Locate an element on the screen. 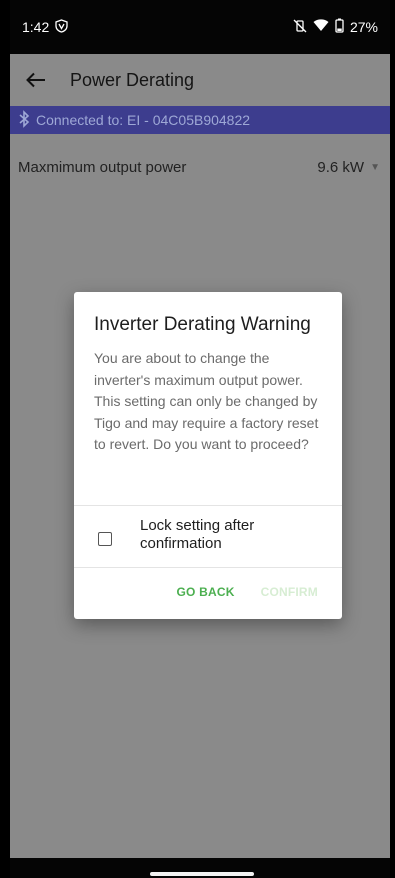 Image resolution: width=395 pixels, height=878 pixels. status-right: 27% is located at coordinates (335, 27).